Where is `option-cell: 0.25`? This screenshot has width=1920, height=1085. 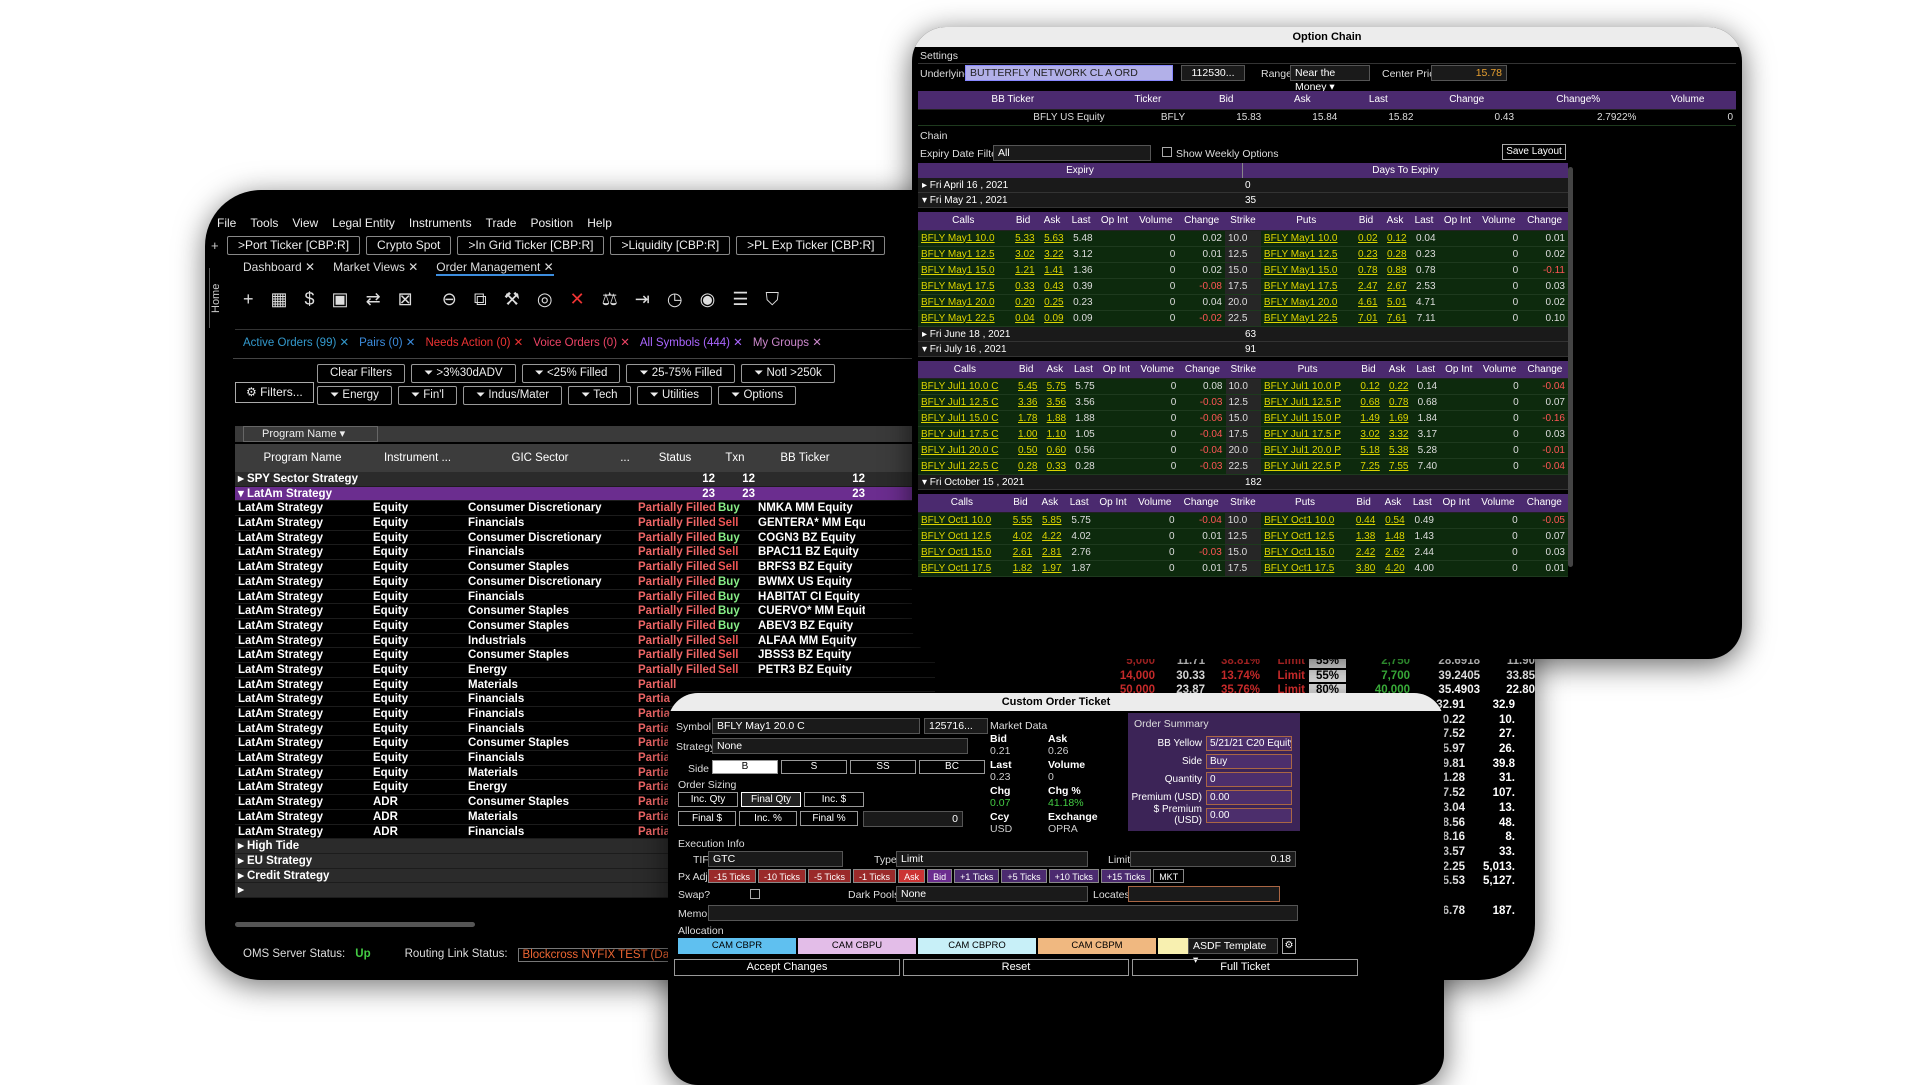
option-cell: 0.25 is located at coordinates (1052, 302).